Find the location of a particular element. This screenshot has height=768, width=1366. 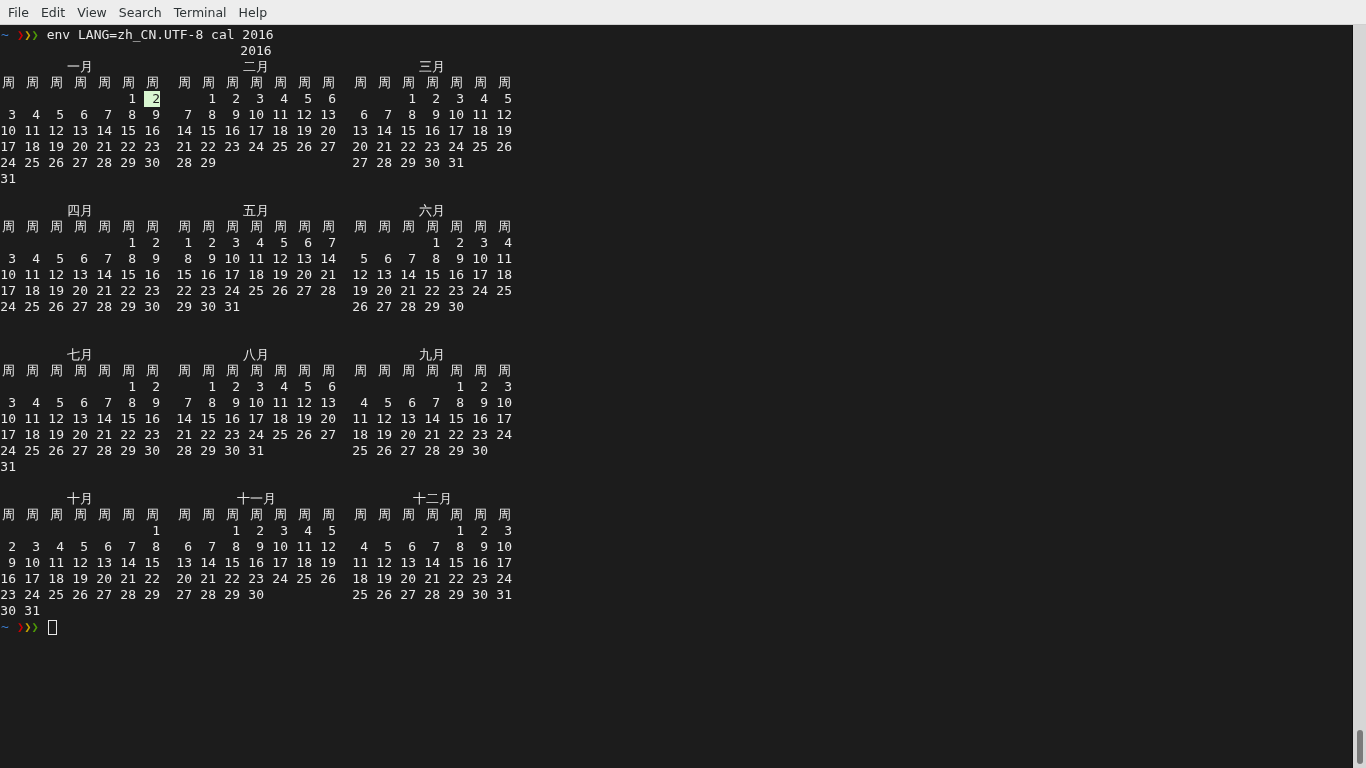

menu-item: View is located at coordinates (92, 12).